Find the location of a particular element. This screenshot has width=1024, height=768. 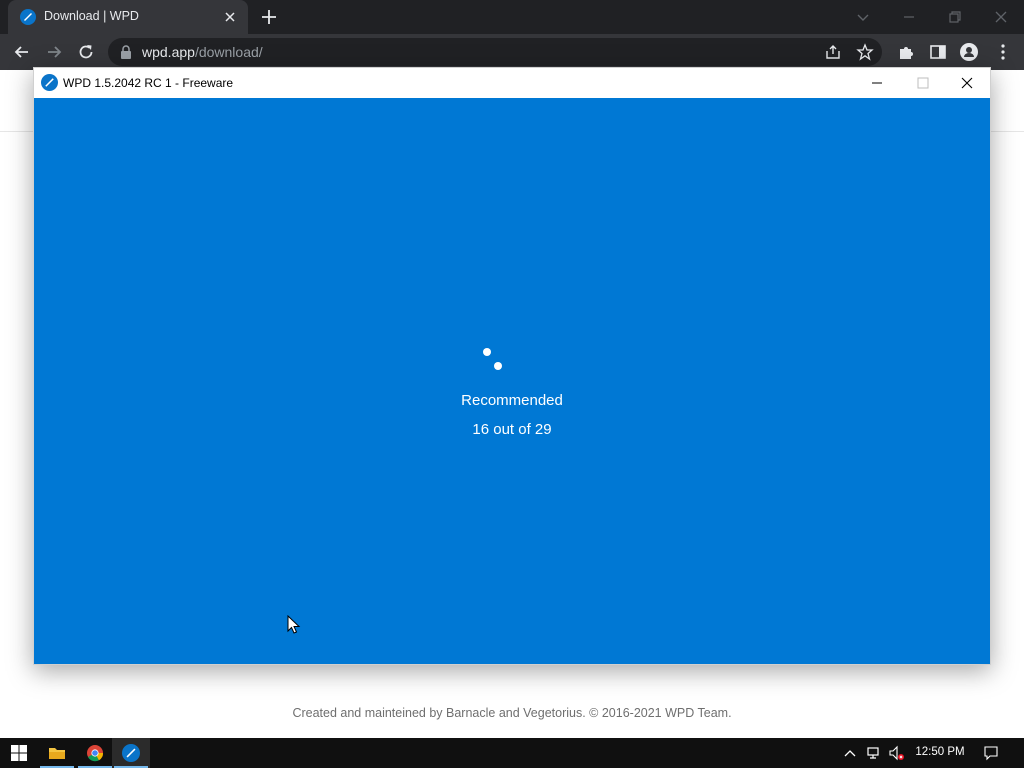

taskbar-wpd is located at coordinates (131, 753).